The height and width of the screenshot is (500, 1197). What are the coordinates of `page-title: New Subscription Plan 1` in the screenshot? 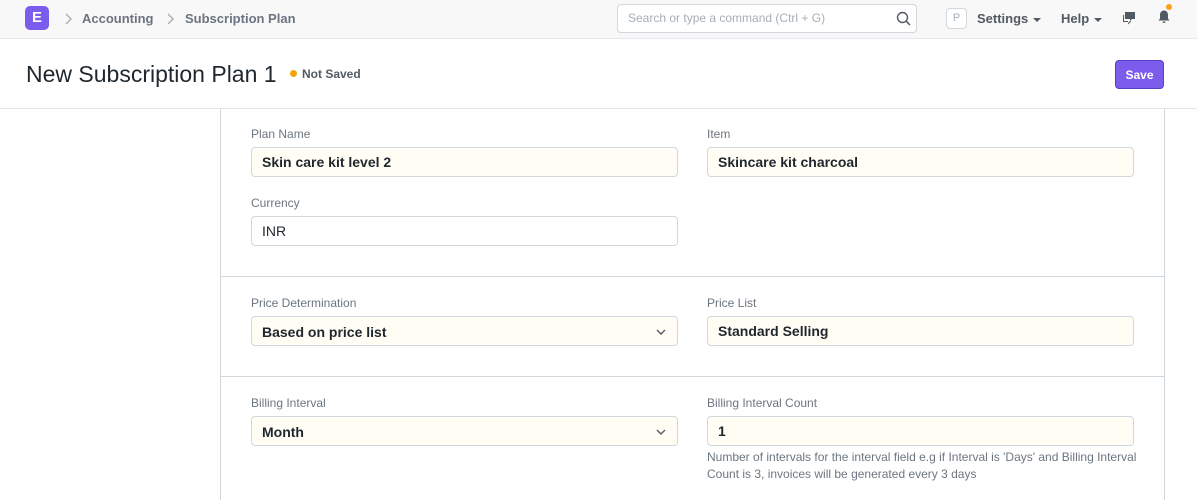 It's located at (151, 74).